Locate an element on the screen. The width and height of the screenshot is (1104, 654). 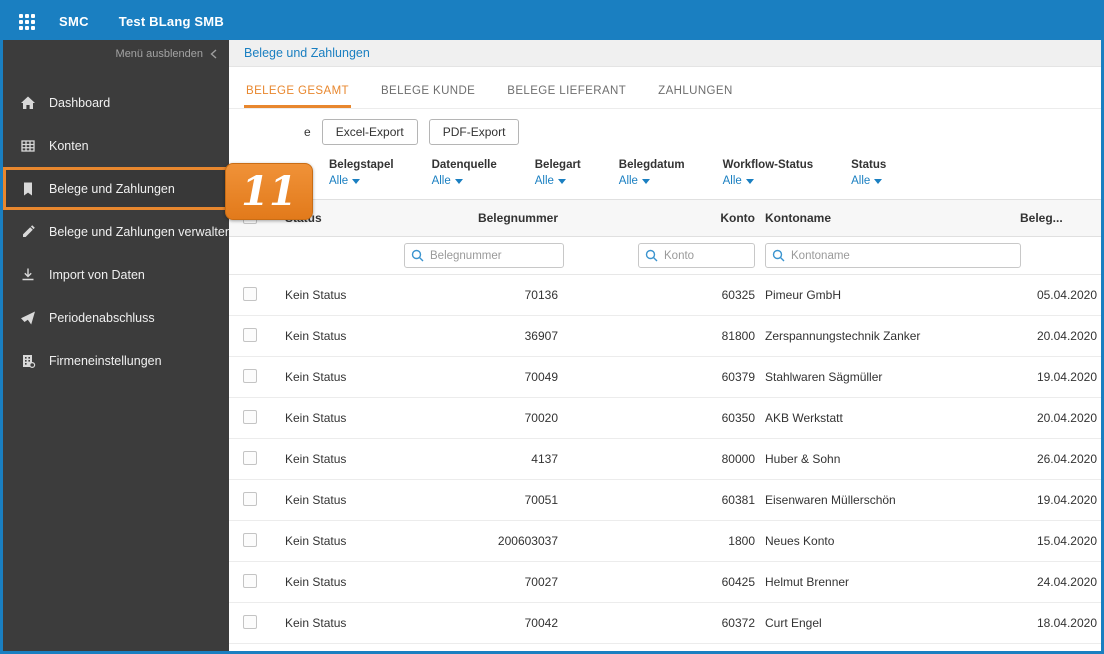
row-konto: 81800 is located at coordinates (738, 336).